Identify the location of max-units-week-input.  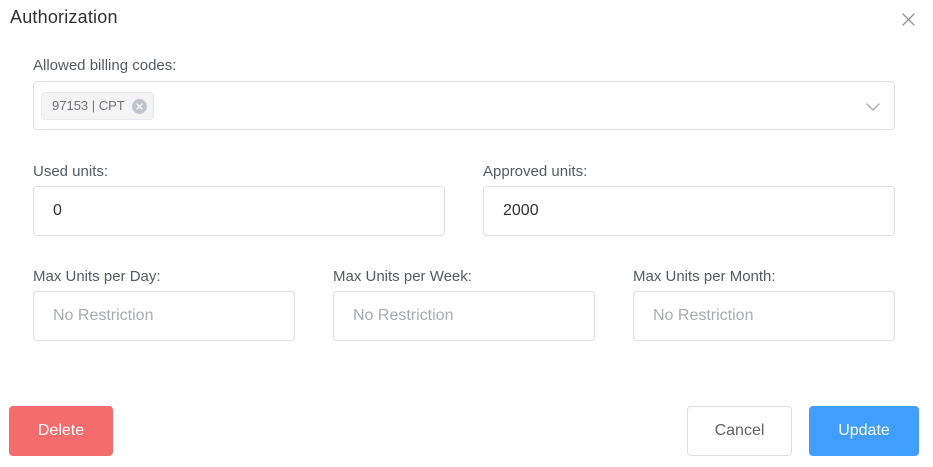
(464, 316).